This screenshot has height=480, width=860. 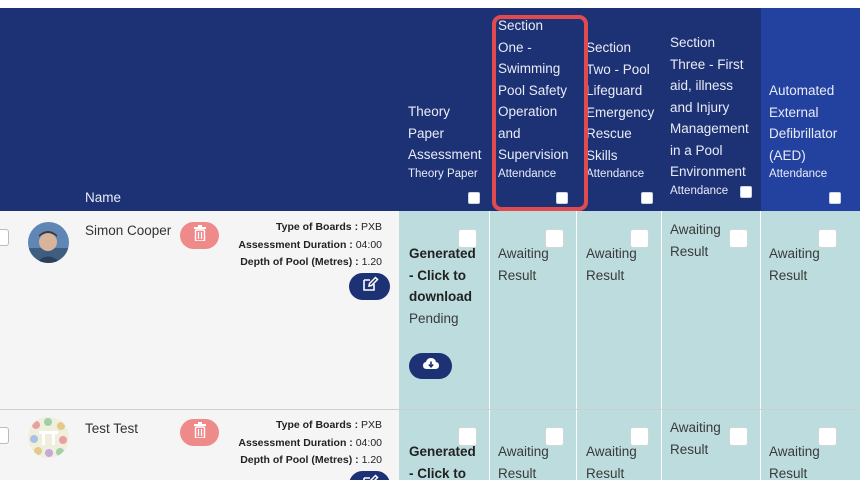 I want to click on meta-line: Type of Boards : PXB, so click(x=310, y=426).